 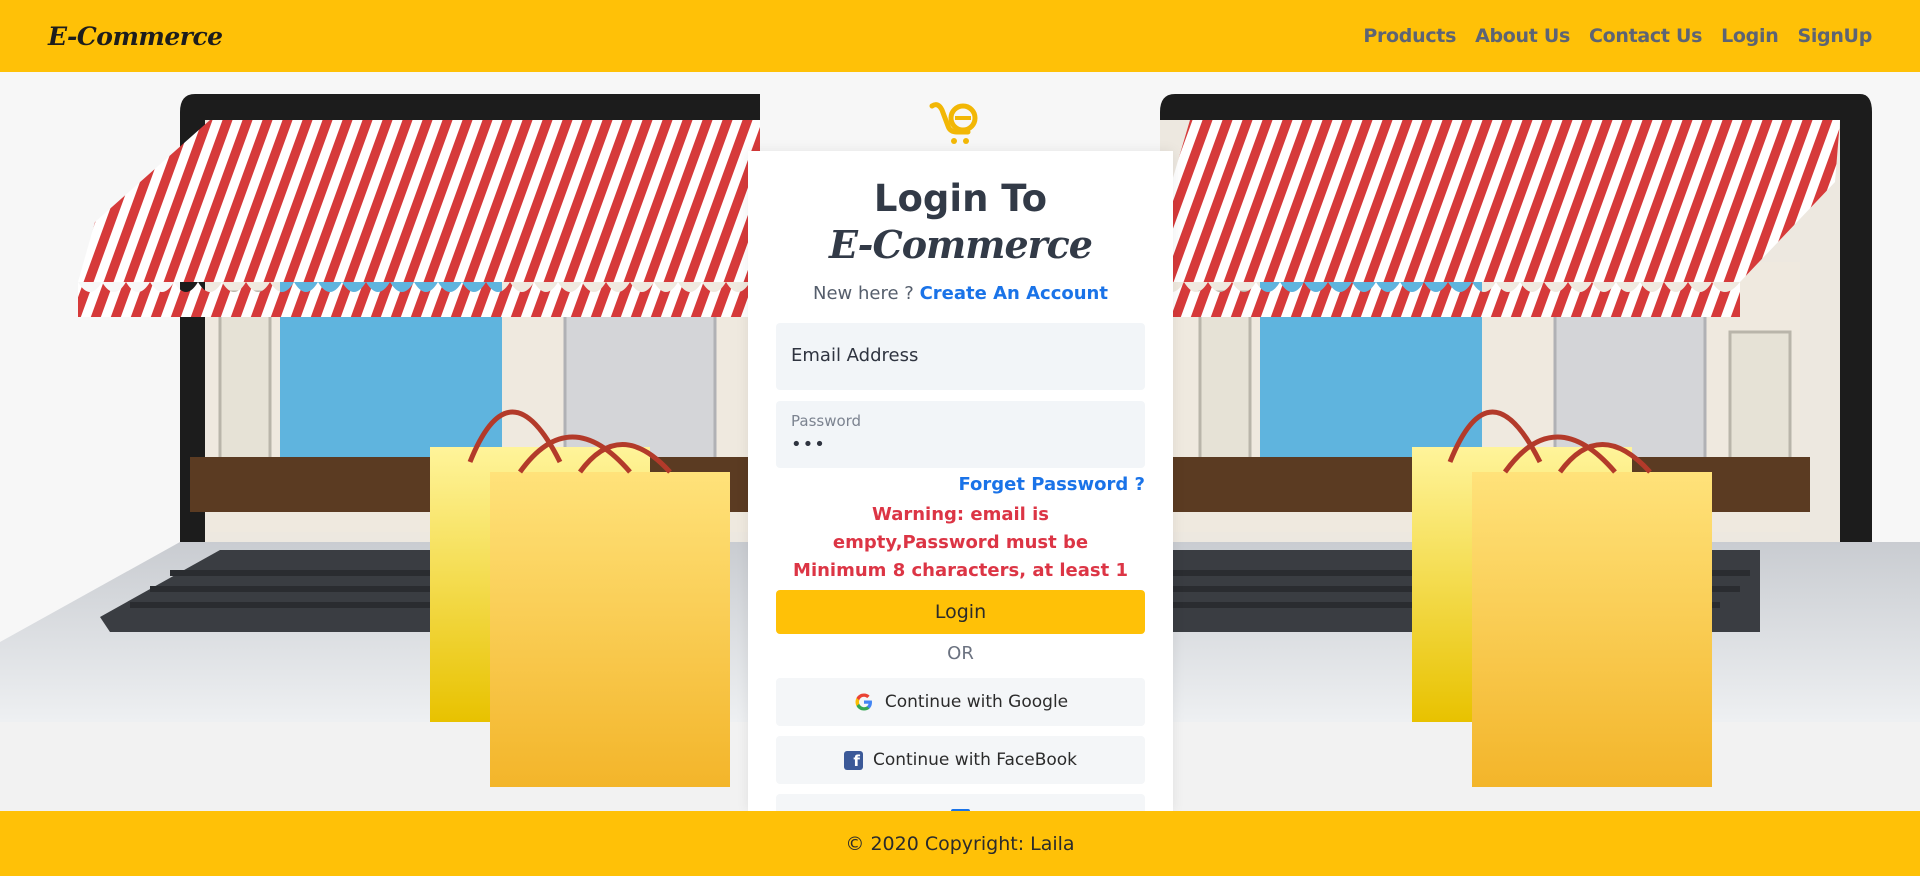 What do you see at coordinates (1522, 36) in the screenshot?
I see `nav-about-us: About Us` at bounding box center [1522, 36].